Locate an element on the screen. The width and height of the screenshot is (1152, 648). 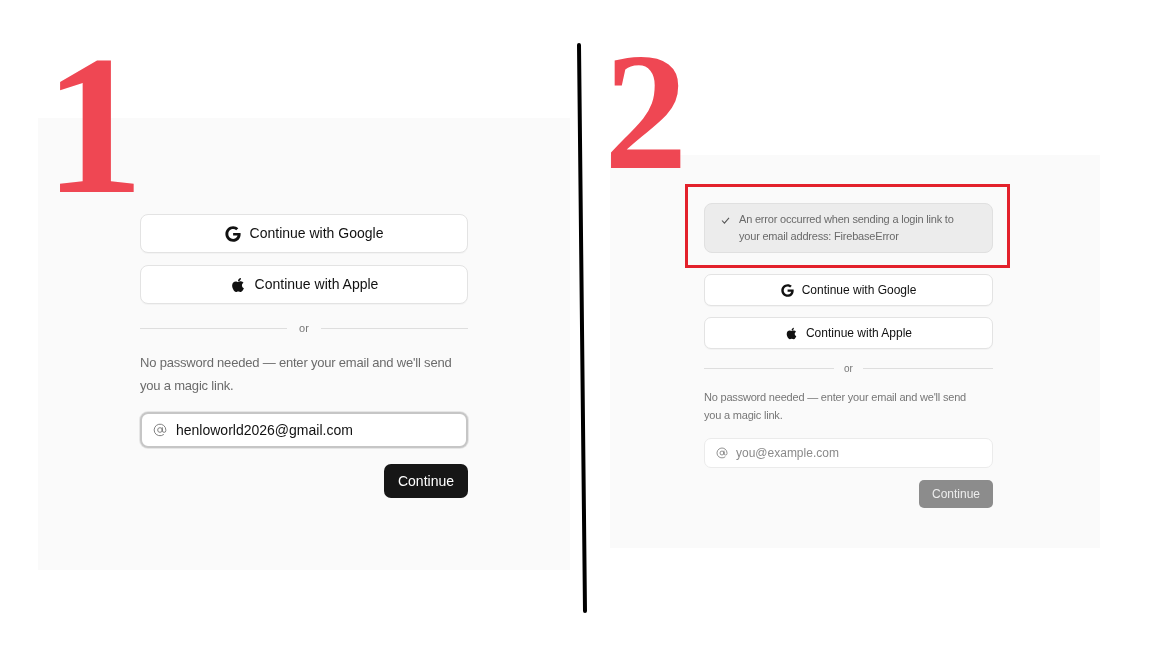
check-icon is located at coordinates (725, 220).